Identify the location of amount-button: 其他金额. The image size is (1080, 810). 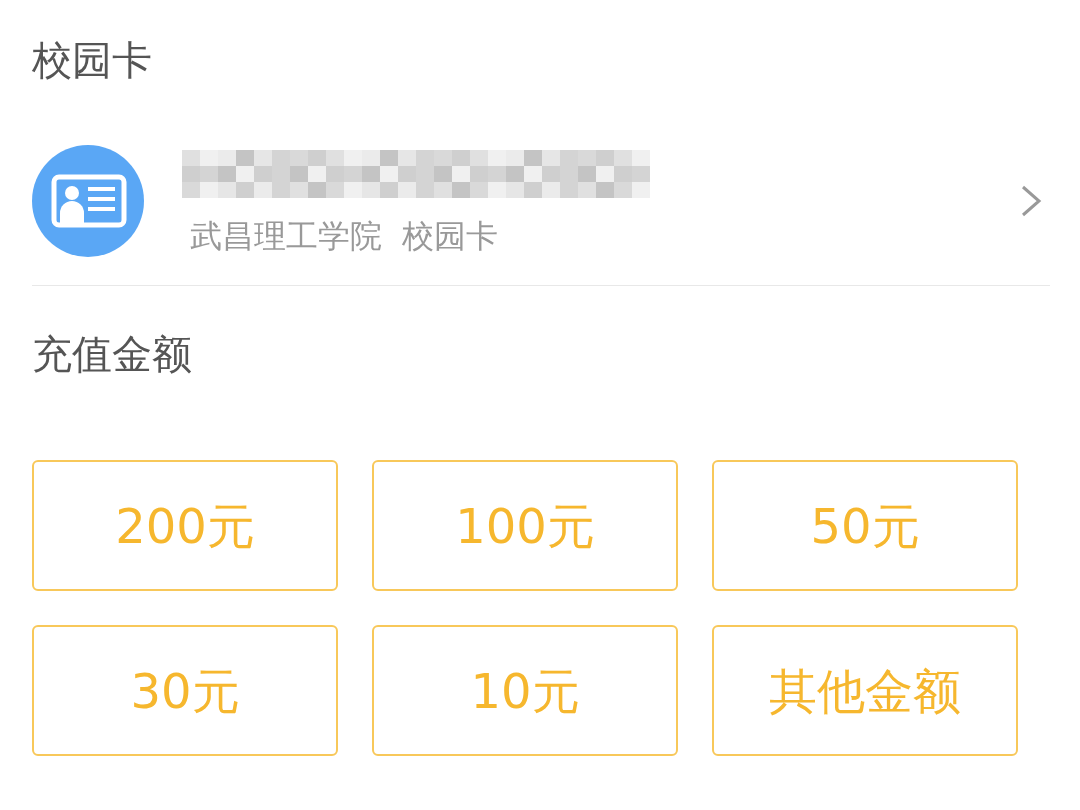
(865, 690).